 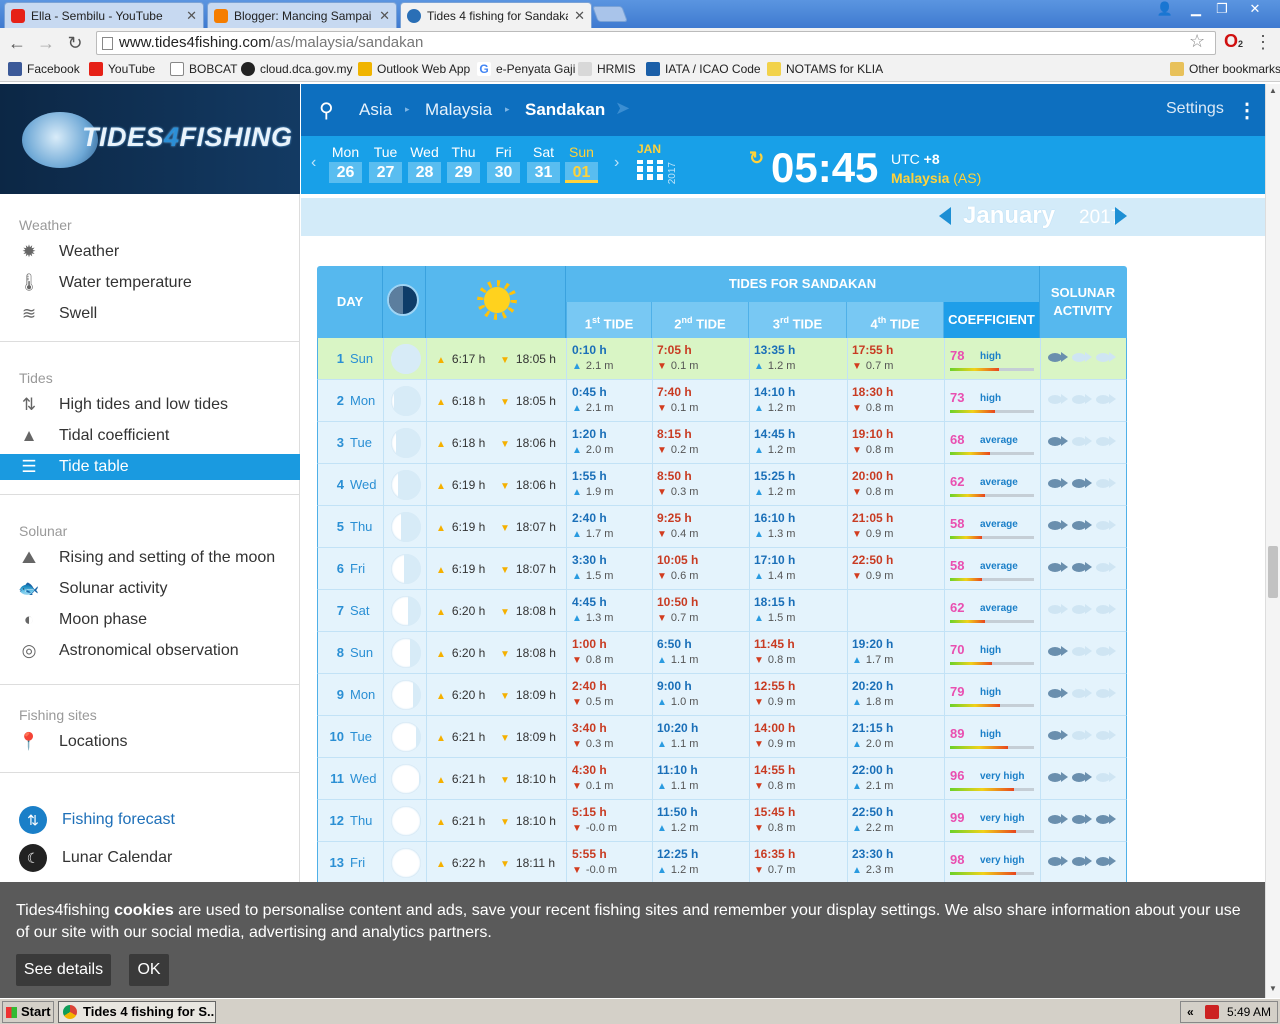 What do you see at coordinates (1272, 541) in the screenshot?
I see `page-scrollbar: ▲ ▼` at bounding box center [1272, 541].